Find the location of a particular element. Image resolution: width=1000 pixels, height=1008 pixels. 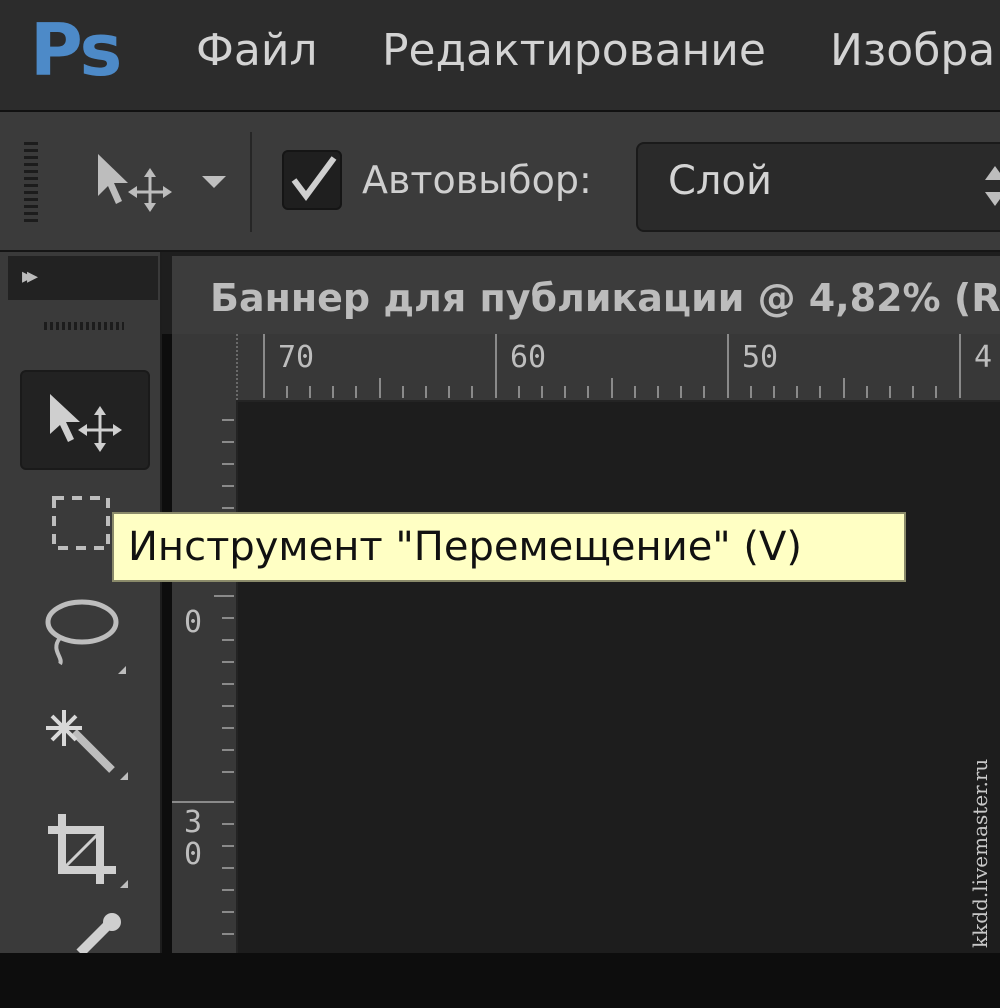

tooltip: Инструмент "Перемещение" (V) is located at coordinates (509, 547).